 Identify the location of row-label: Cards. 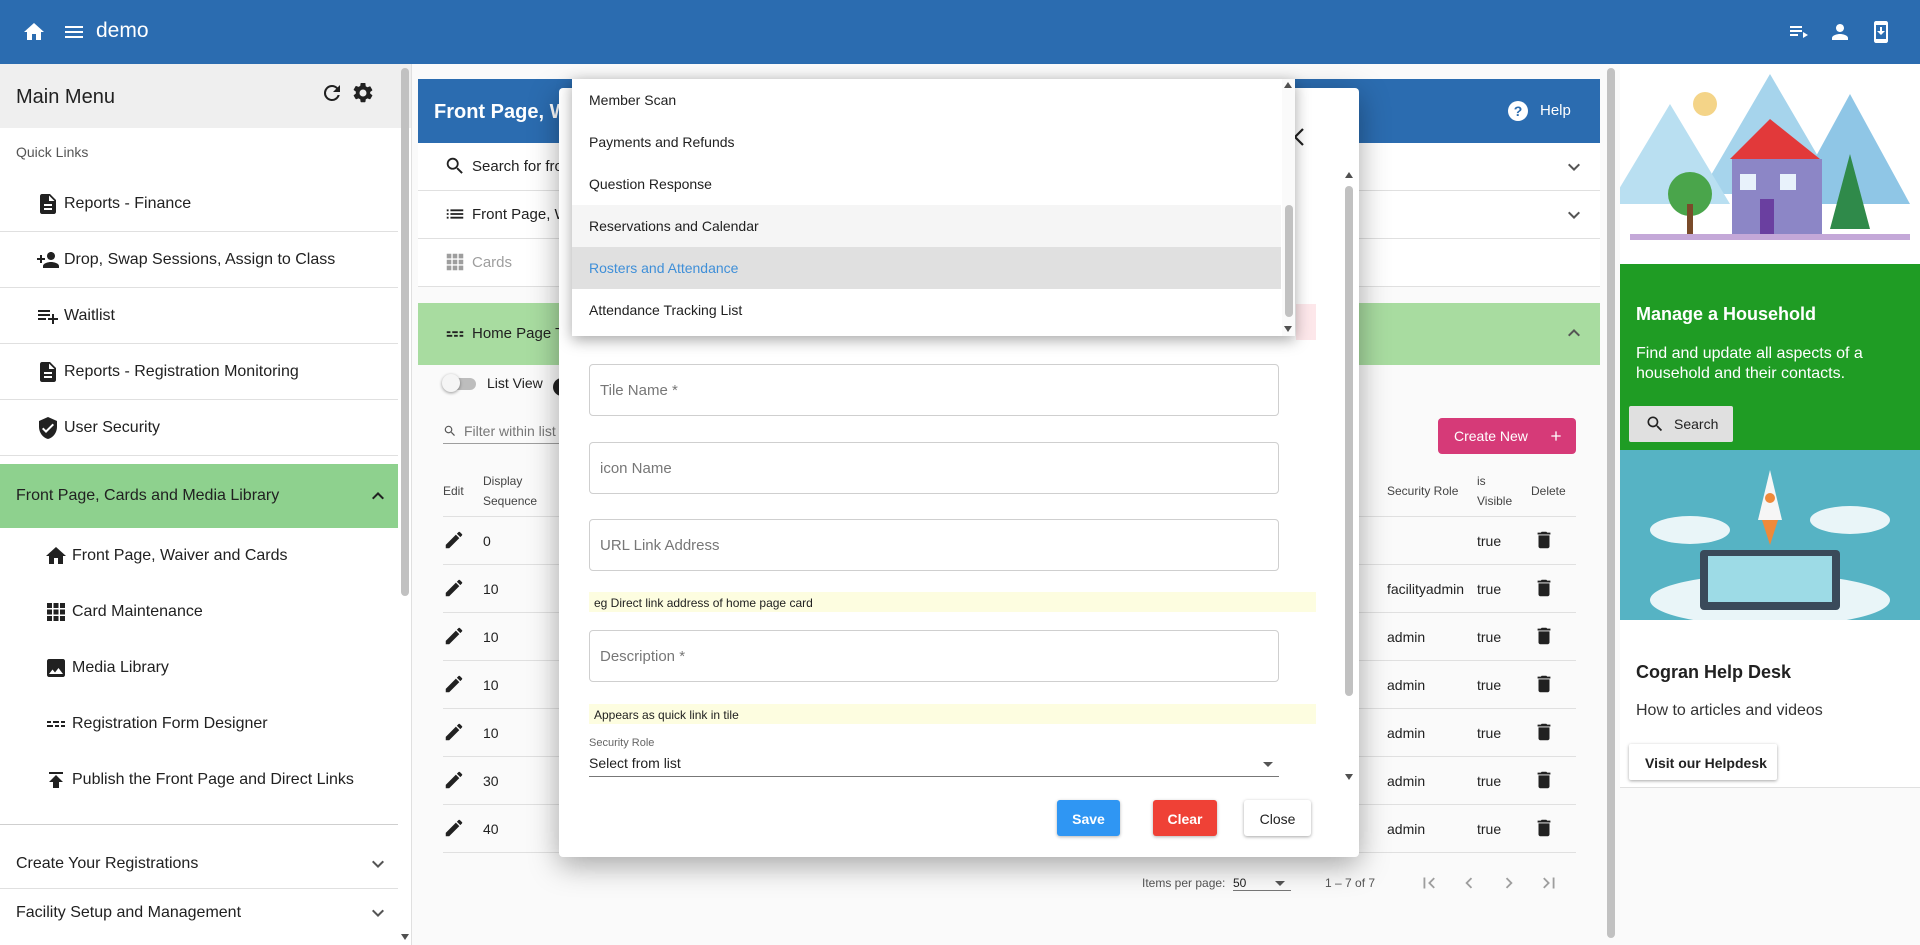
(492, 262).